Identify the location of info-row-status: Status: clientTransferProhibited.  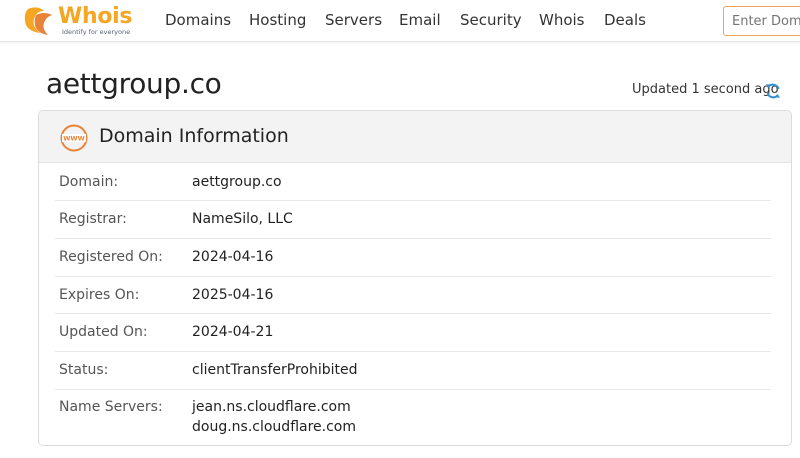
(413, 371).